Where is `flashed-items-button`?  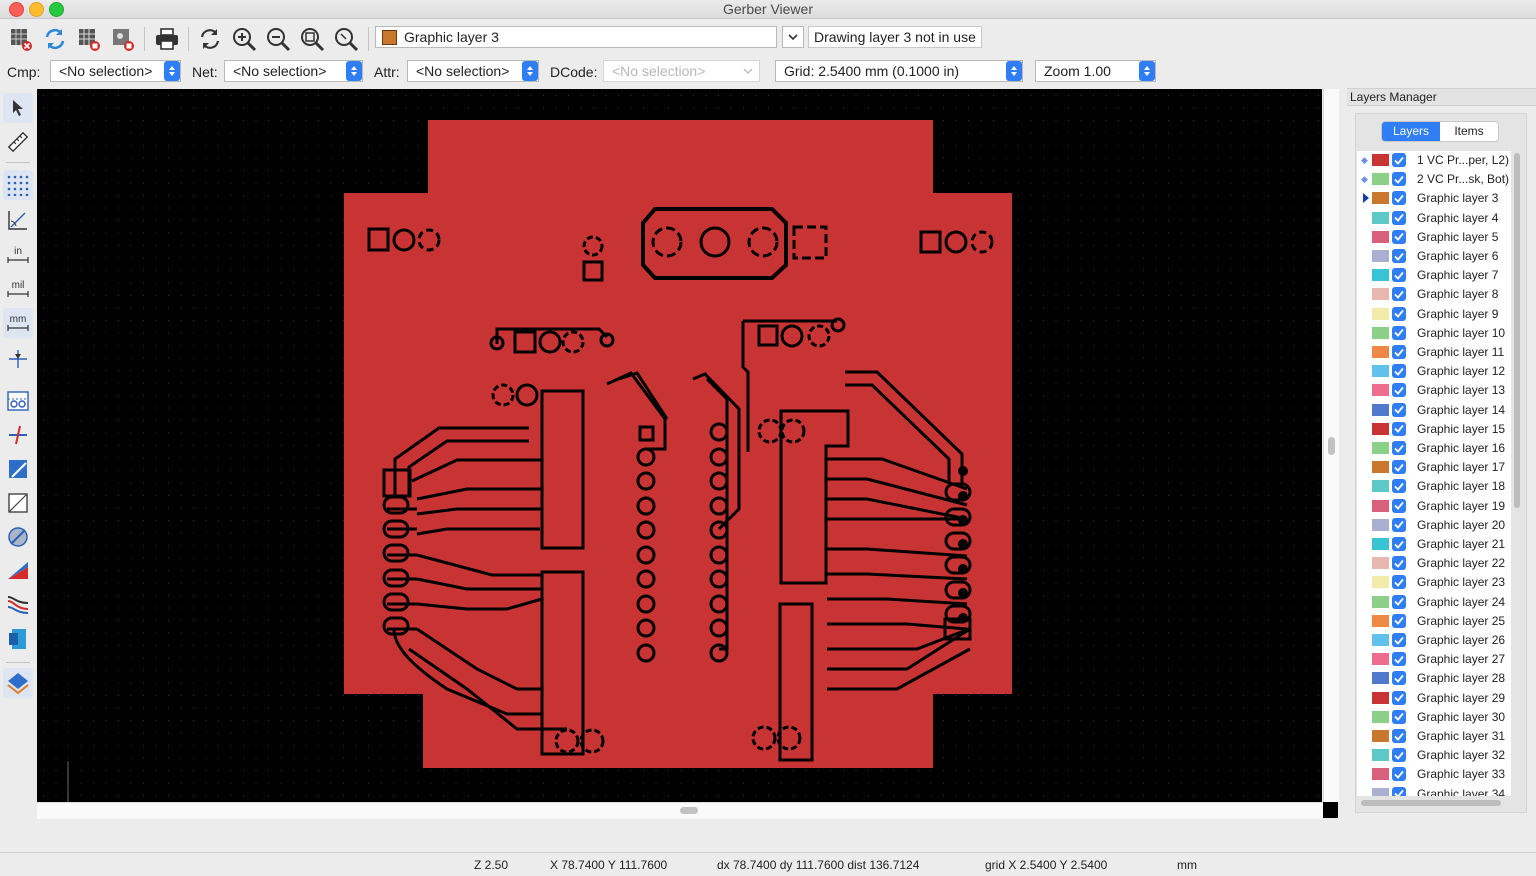
flashed-items-button is located at coordinates (18, 401).